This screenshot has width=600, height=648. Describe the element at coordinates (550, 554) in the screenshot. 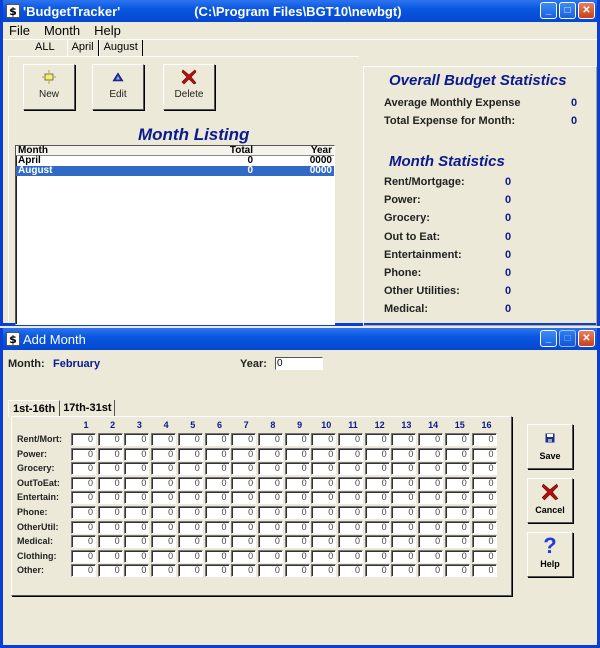

I see `help-button: ? Help` at that location.